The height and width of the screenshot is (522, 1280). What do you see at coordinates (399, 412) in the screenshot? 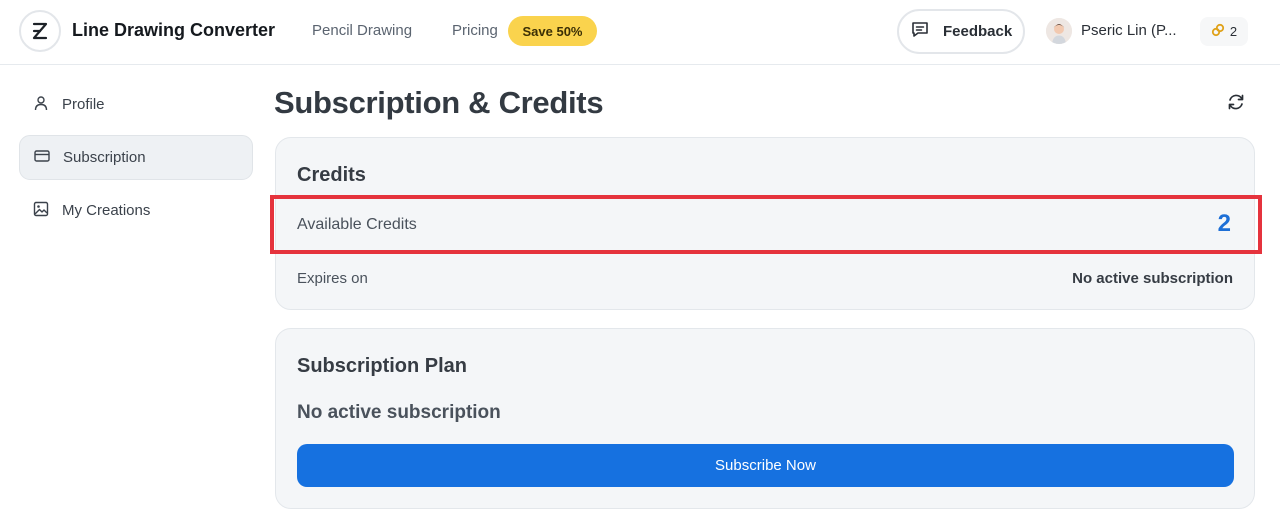
I see `plan-status: No active subscription` at bounding box center [399, 412].